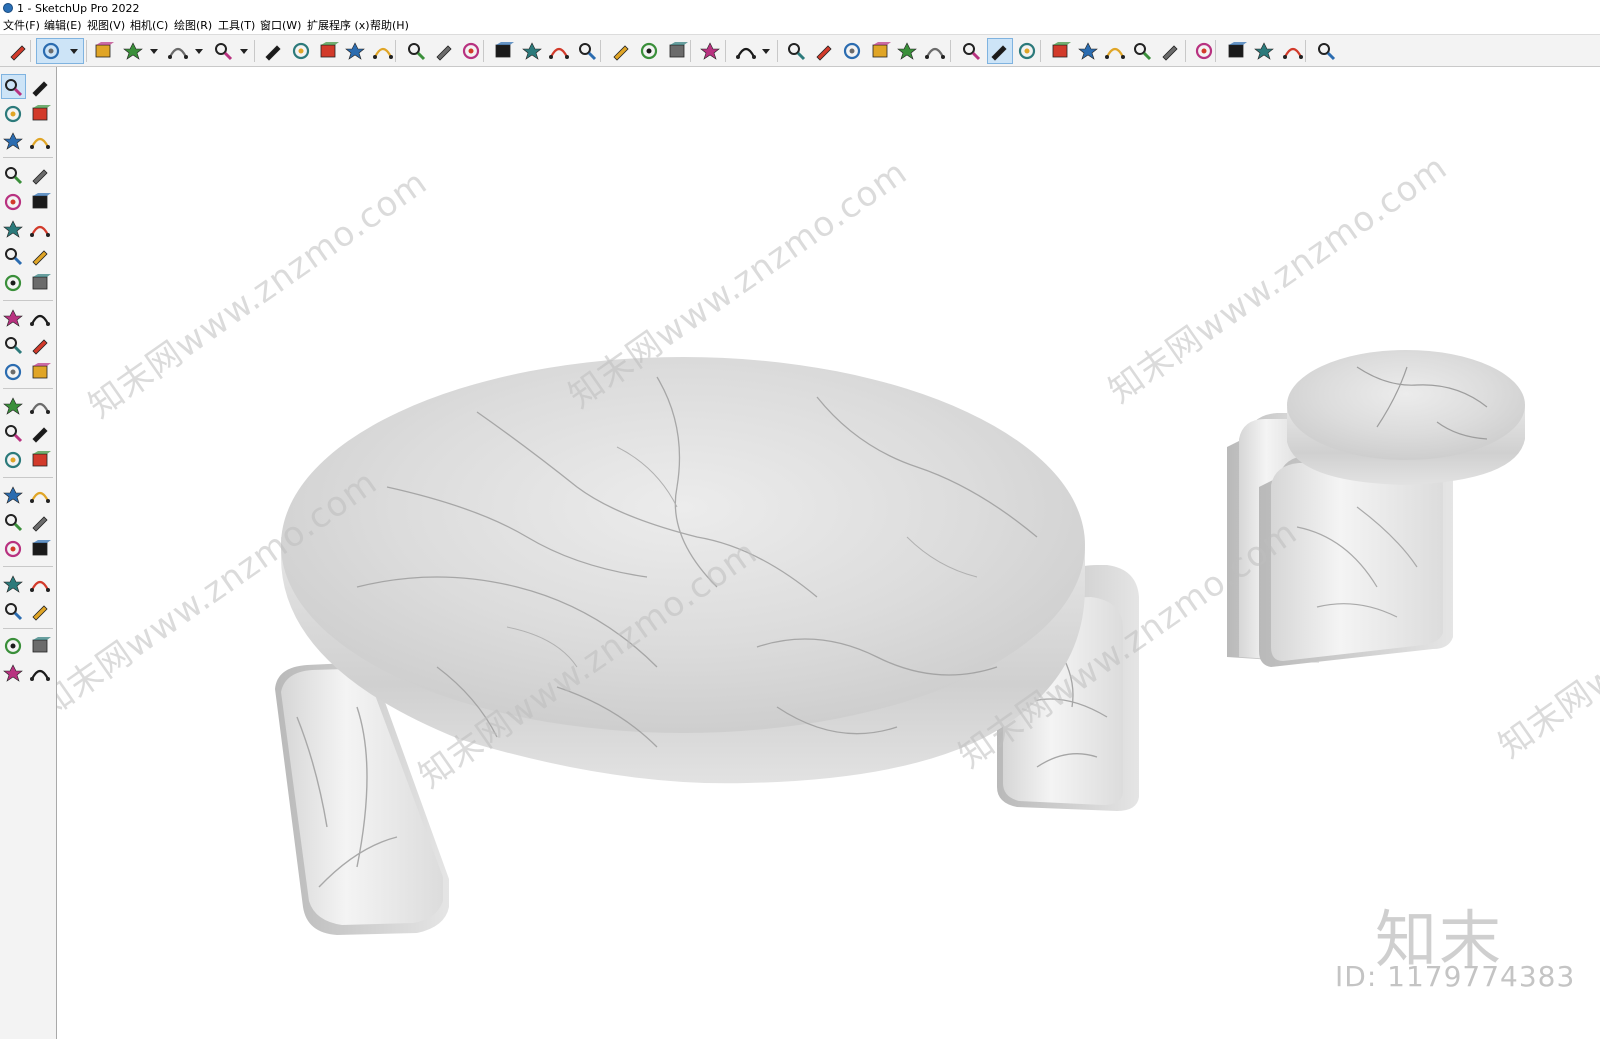  What do you see at coordinates (40, 584) in the screenshot?
I see `look-around-icon` at bounding box center [40, 584].